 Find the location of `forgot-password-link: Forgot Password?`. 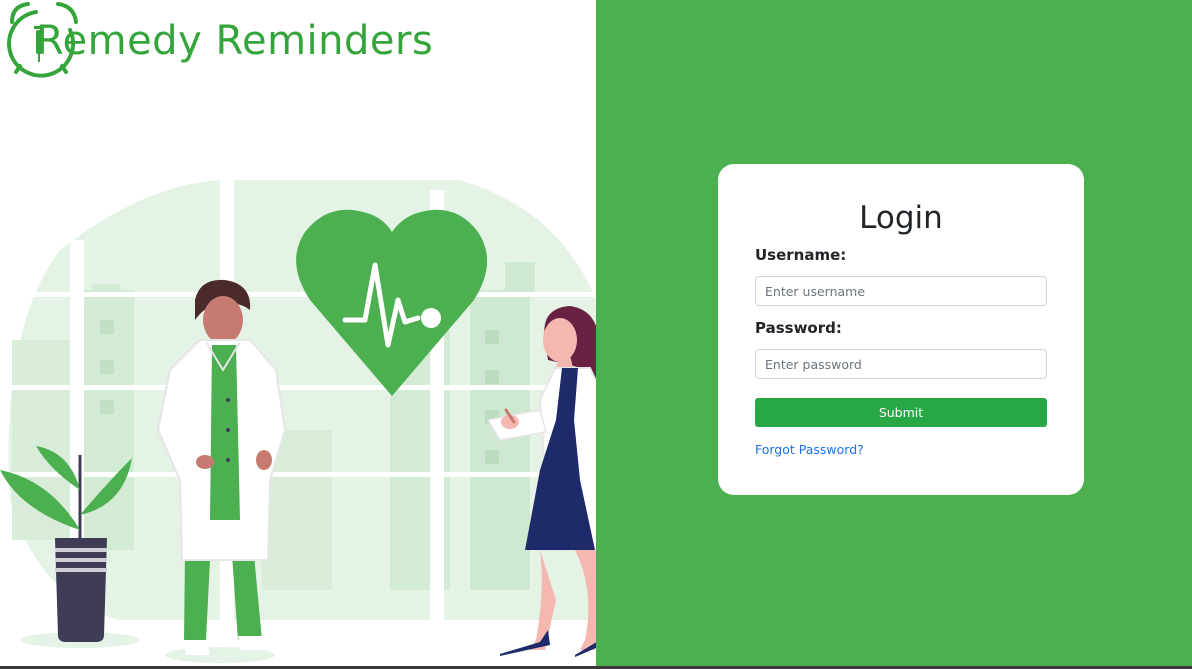

forgot-password-link: Forgot Password? is located at coordinates (809, 449).